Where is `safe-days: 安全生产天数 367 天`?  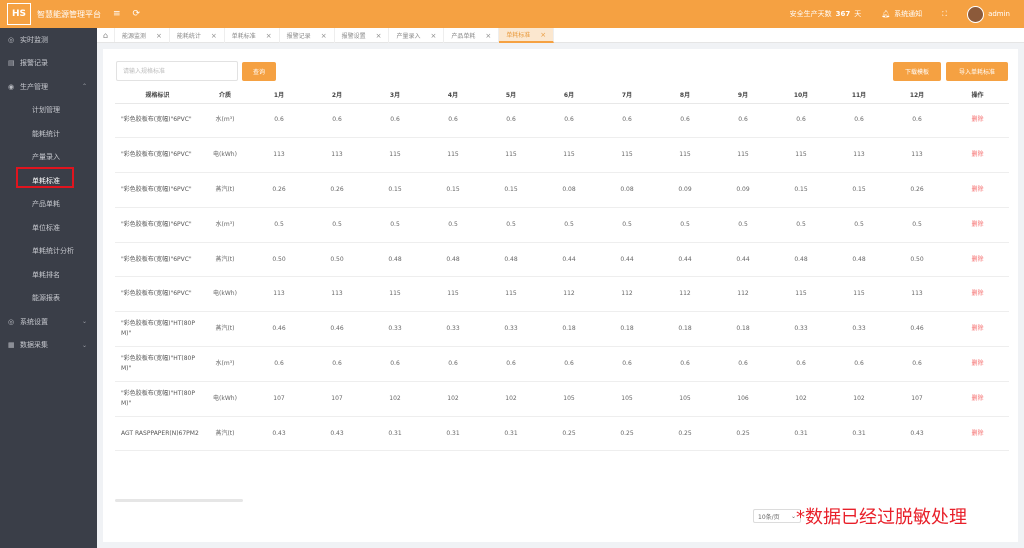
safe-days: 安全生产天数 367 天 is located at coordinates (825, 14).